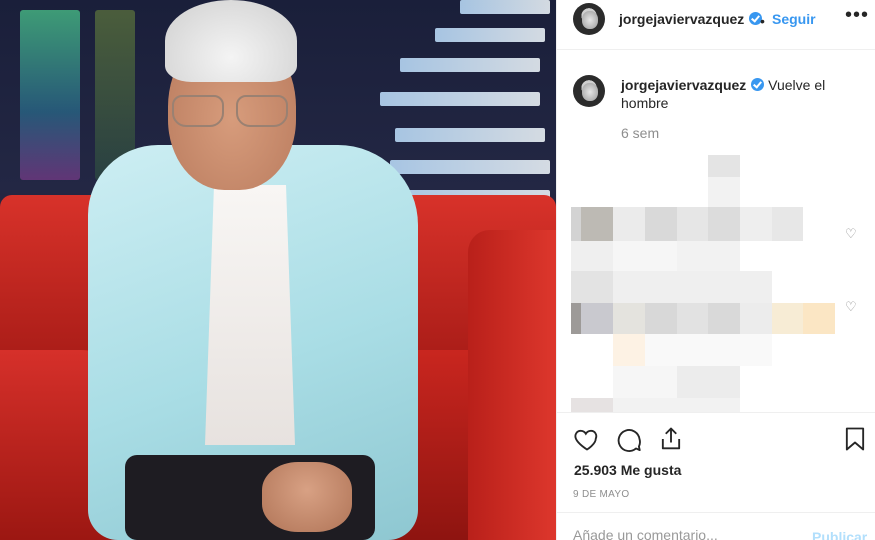 The width and height of the screenshot is (875, 540). What do you see at coordinates (589, 91) in the screenshot?
I see `caption-avatar` at bounding box center [589, 91].